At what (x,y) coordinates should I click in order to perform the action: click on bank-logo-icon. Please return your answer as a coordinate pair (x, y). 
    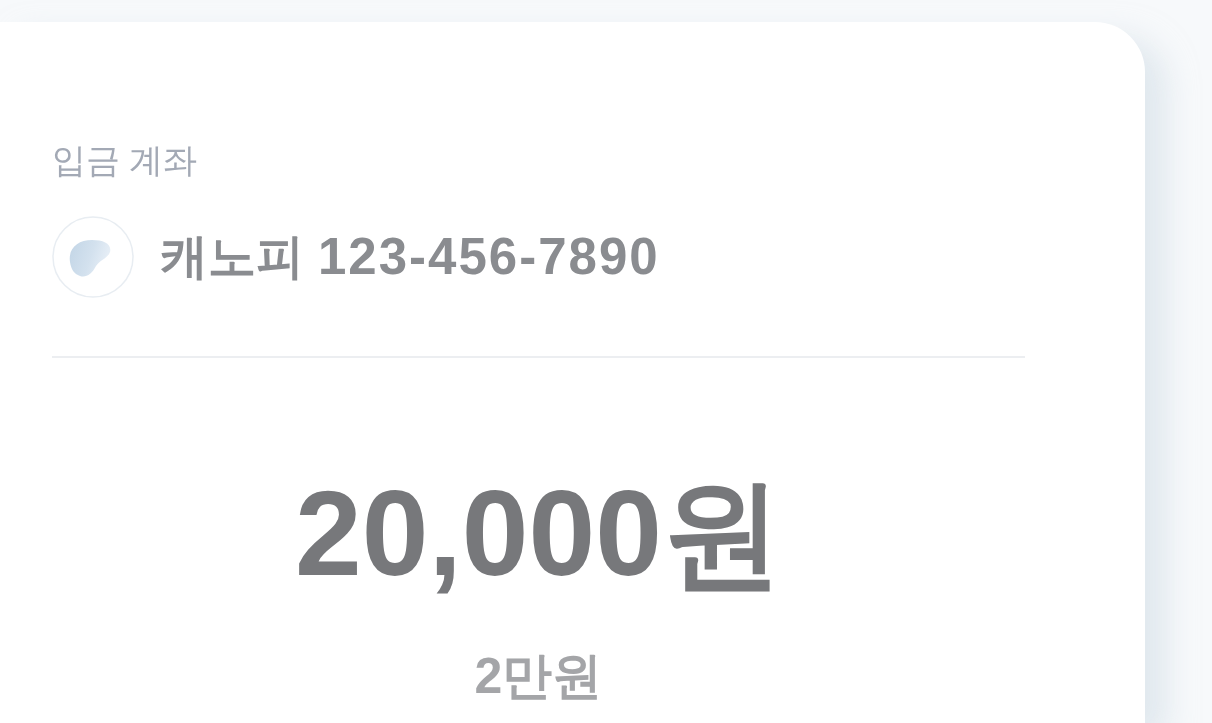
    Looking at the image, I should click on (93, 257).